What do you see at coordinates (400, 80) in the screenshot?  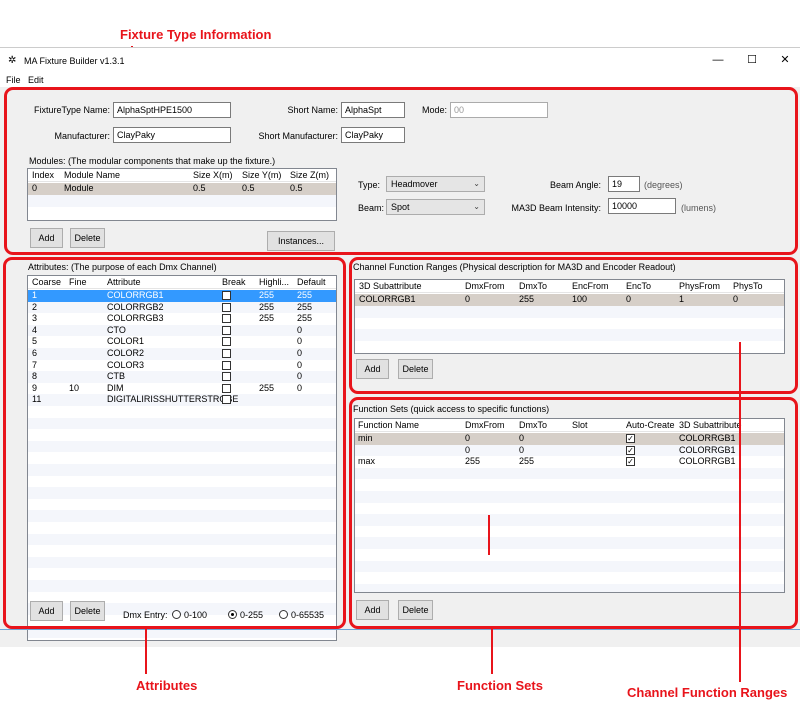 I see `menu-bar: File Edit` at bounding box center [400, 80].